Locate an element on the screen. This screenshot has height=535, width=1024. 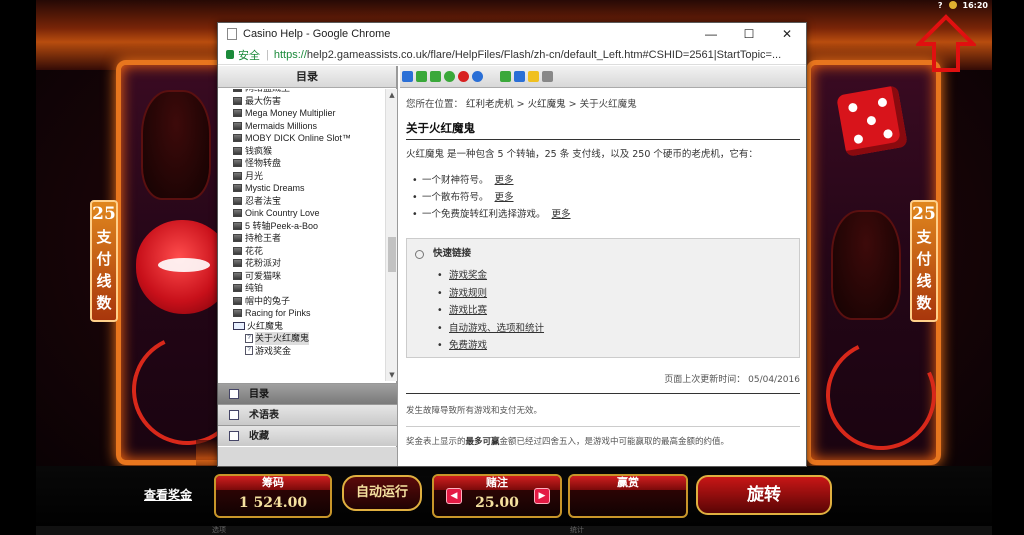
quick-link: 自动游戏、选项和统计 is located at coordinates (496, 328).